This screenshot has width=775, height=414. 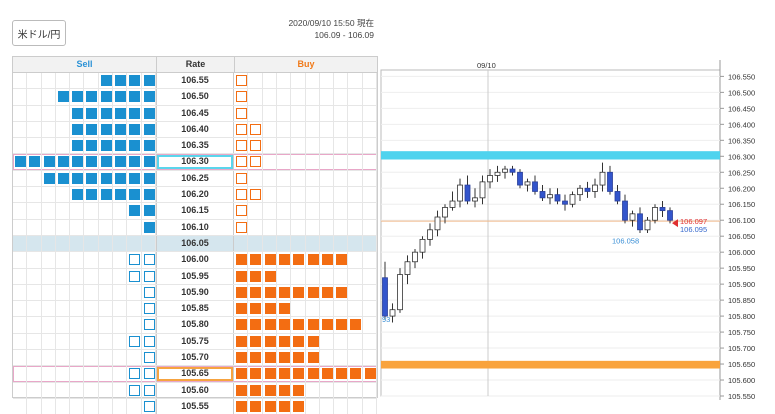 I want to click on currency-pair-button: 米ドル/円, so click(x=39, y=33).